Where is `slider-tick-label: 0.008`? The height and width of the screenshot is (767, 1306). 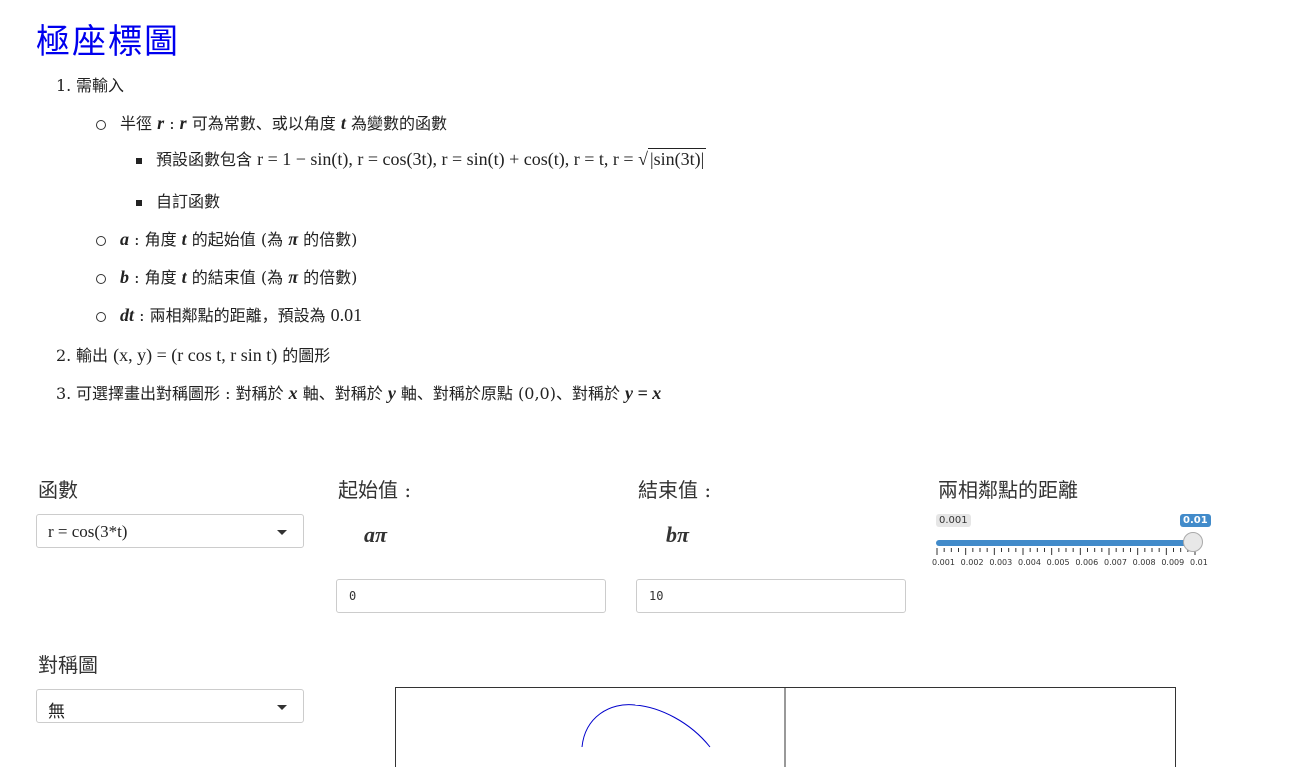 slider-tick-label: 0.008 is located at coordinates (1144, 562).